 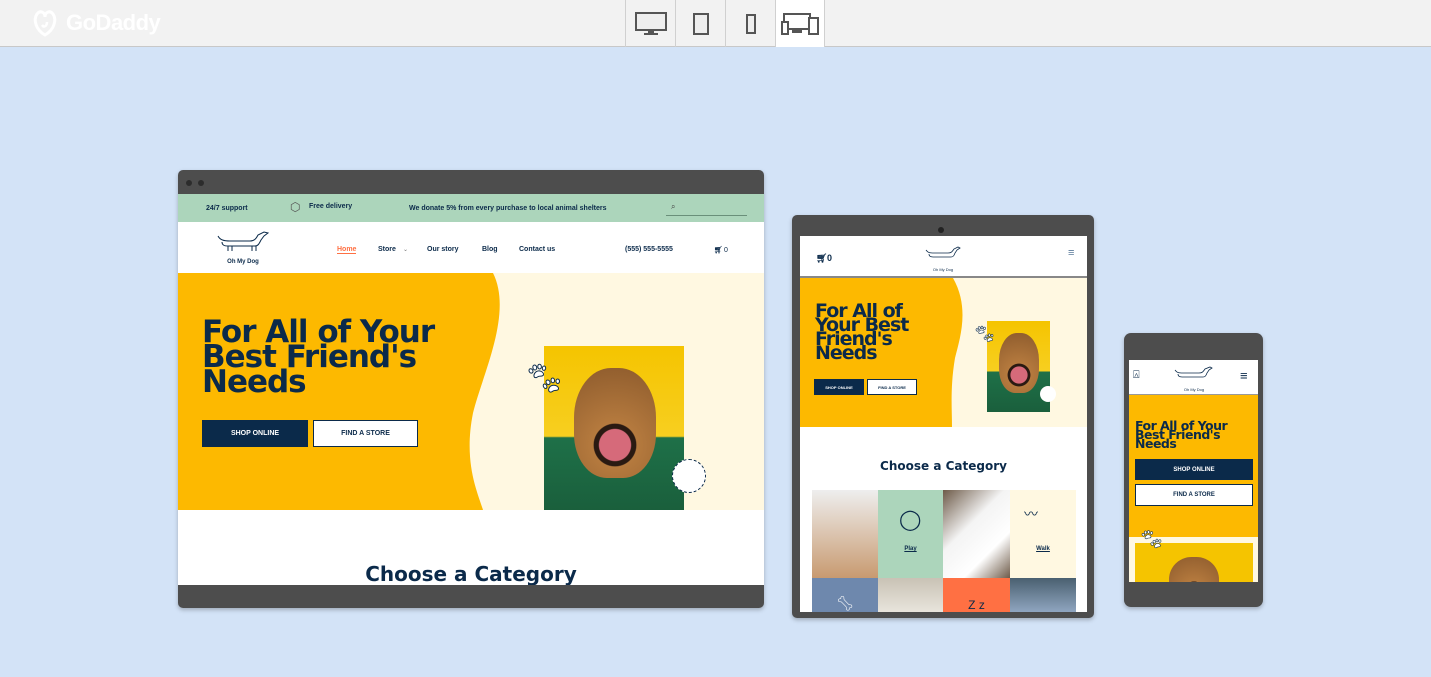 What do you see at coordinates (295, 207) in the screenshot?
I see `box-icon: ⬡` at bounding box center [295, 207].